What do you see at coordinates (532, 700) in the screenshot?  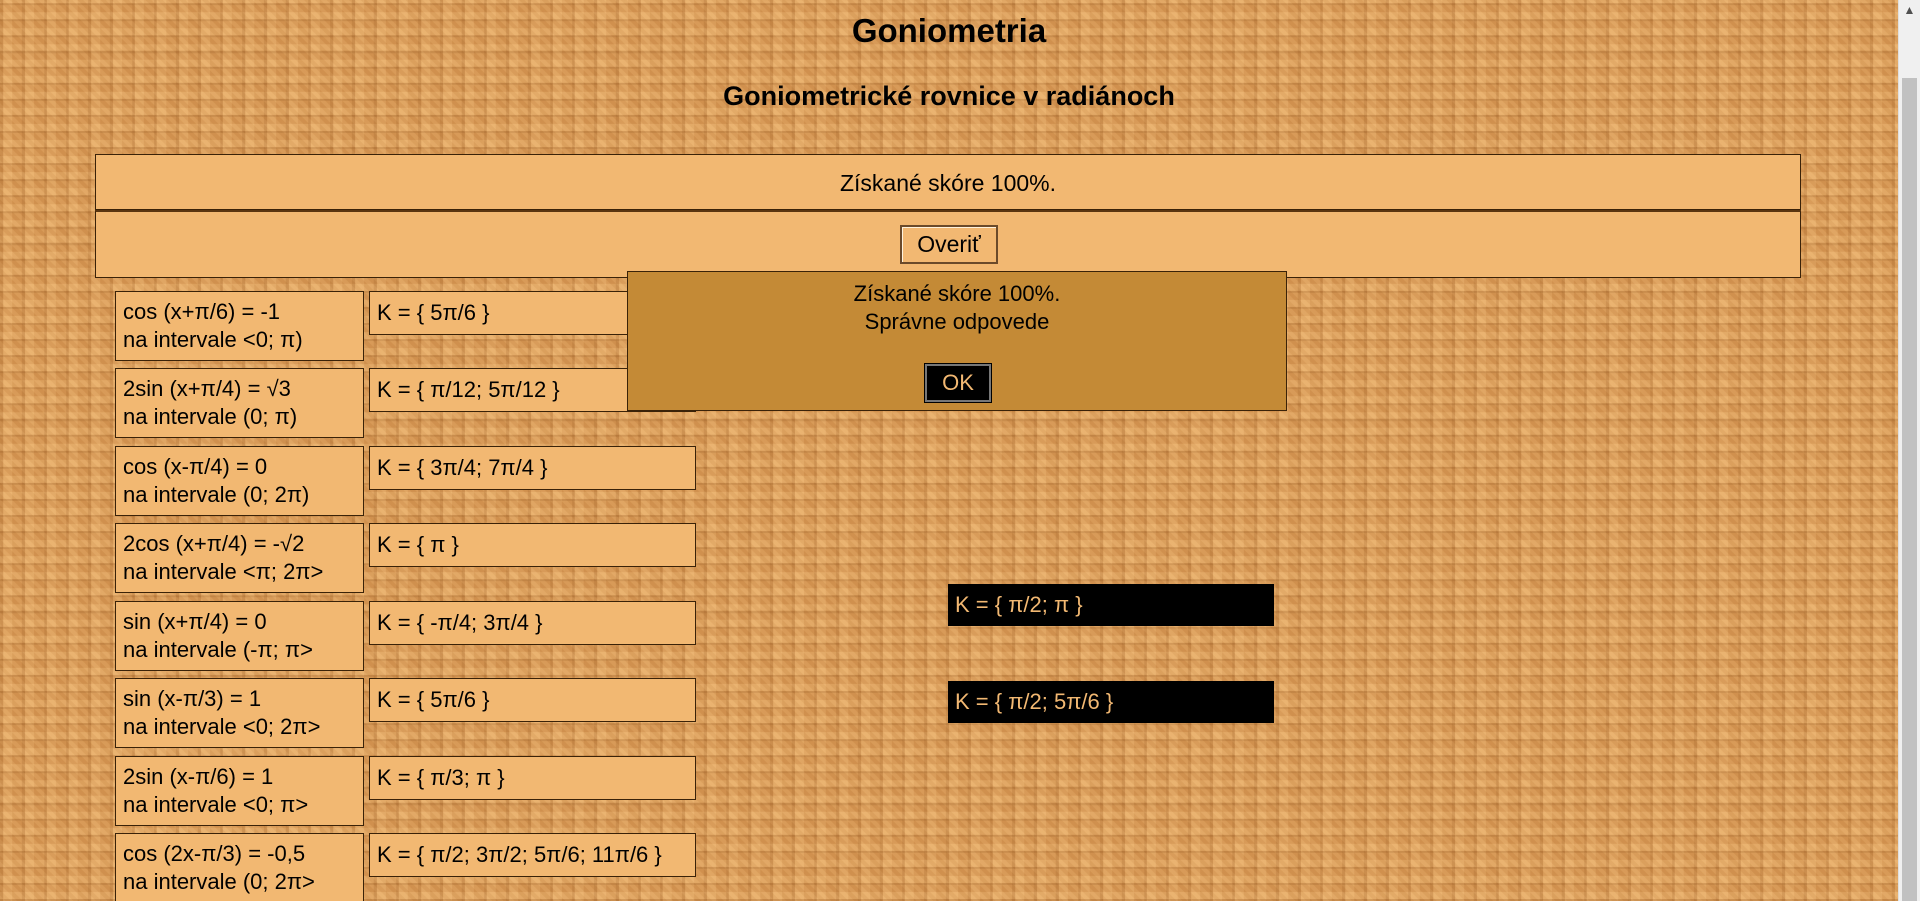 I see `answer-box: K = { 5π/6 }` at bounding box center [532, 700].